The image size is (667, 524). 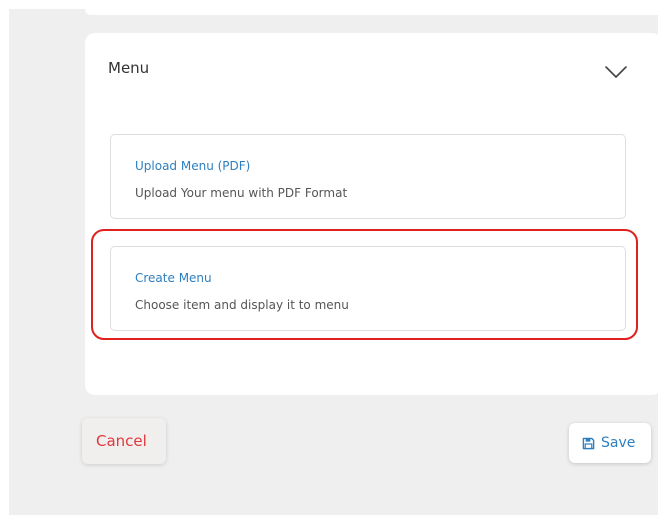 What do you see at coordinates (588, 443) in the screenshot?
I see `floppy-disk-icon` at bounding box center [588, 443].